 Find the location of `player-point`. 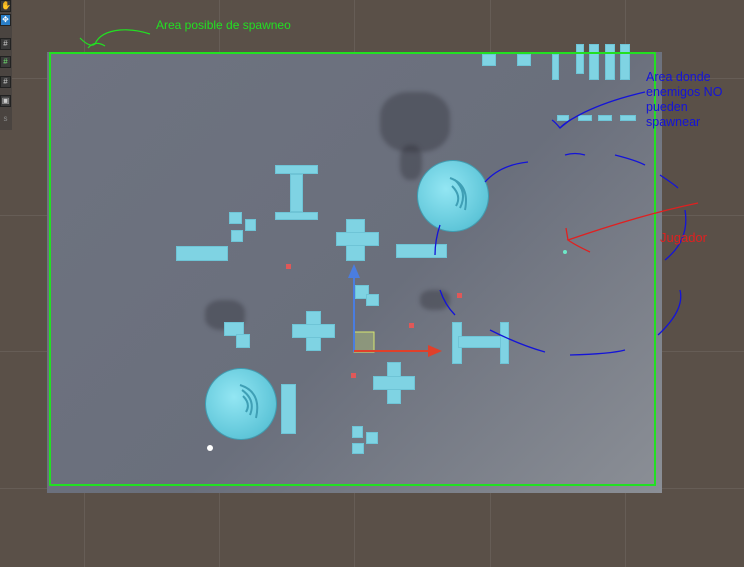

player-point is located at coordinates (565, 252).